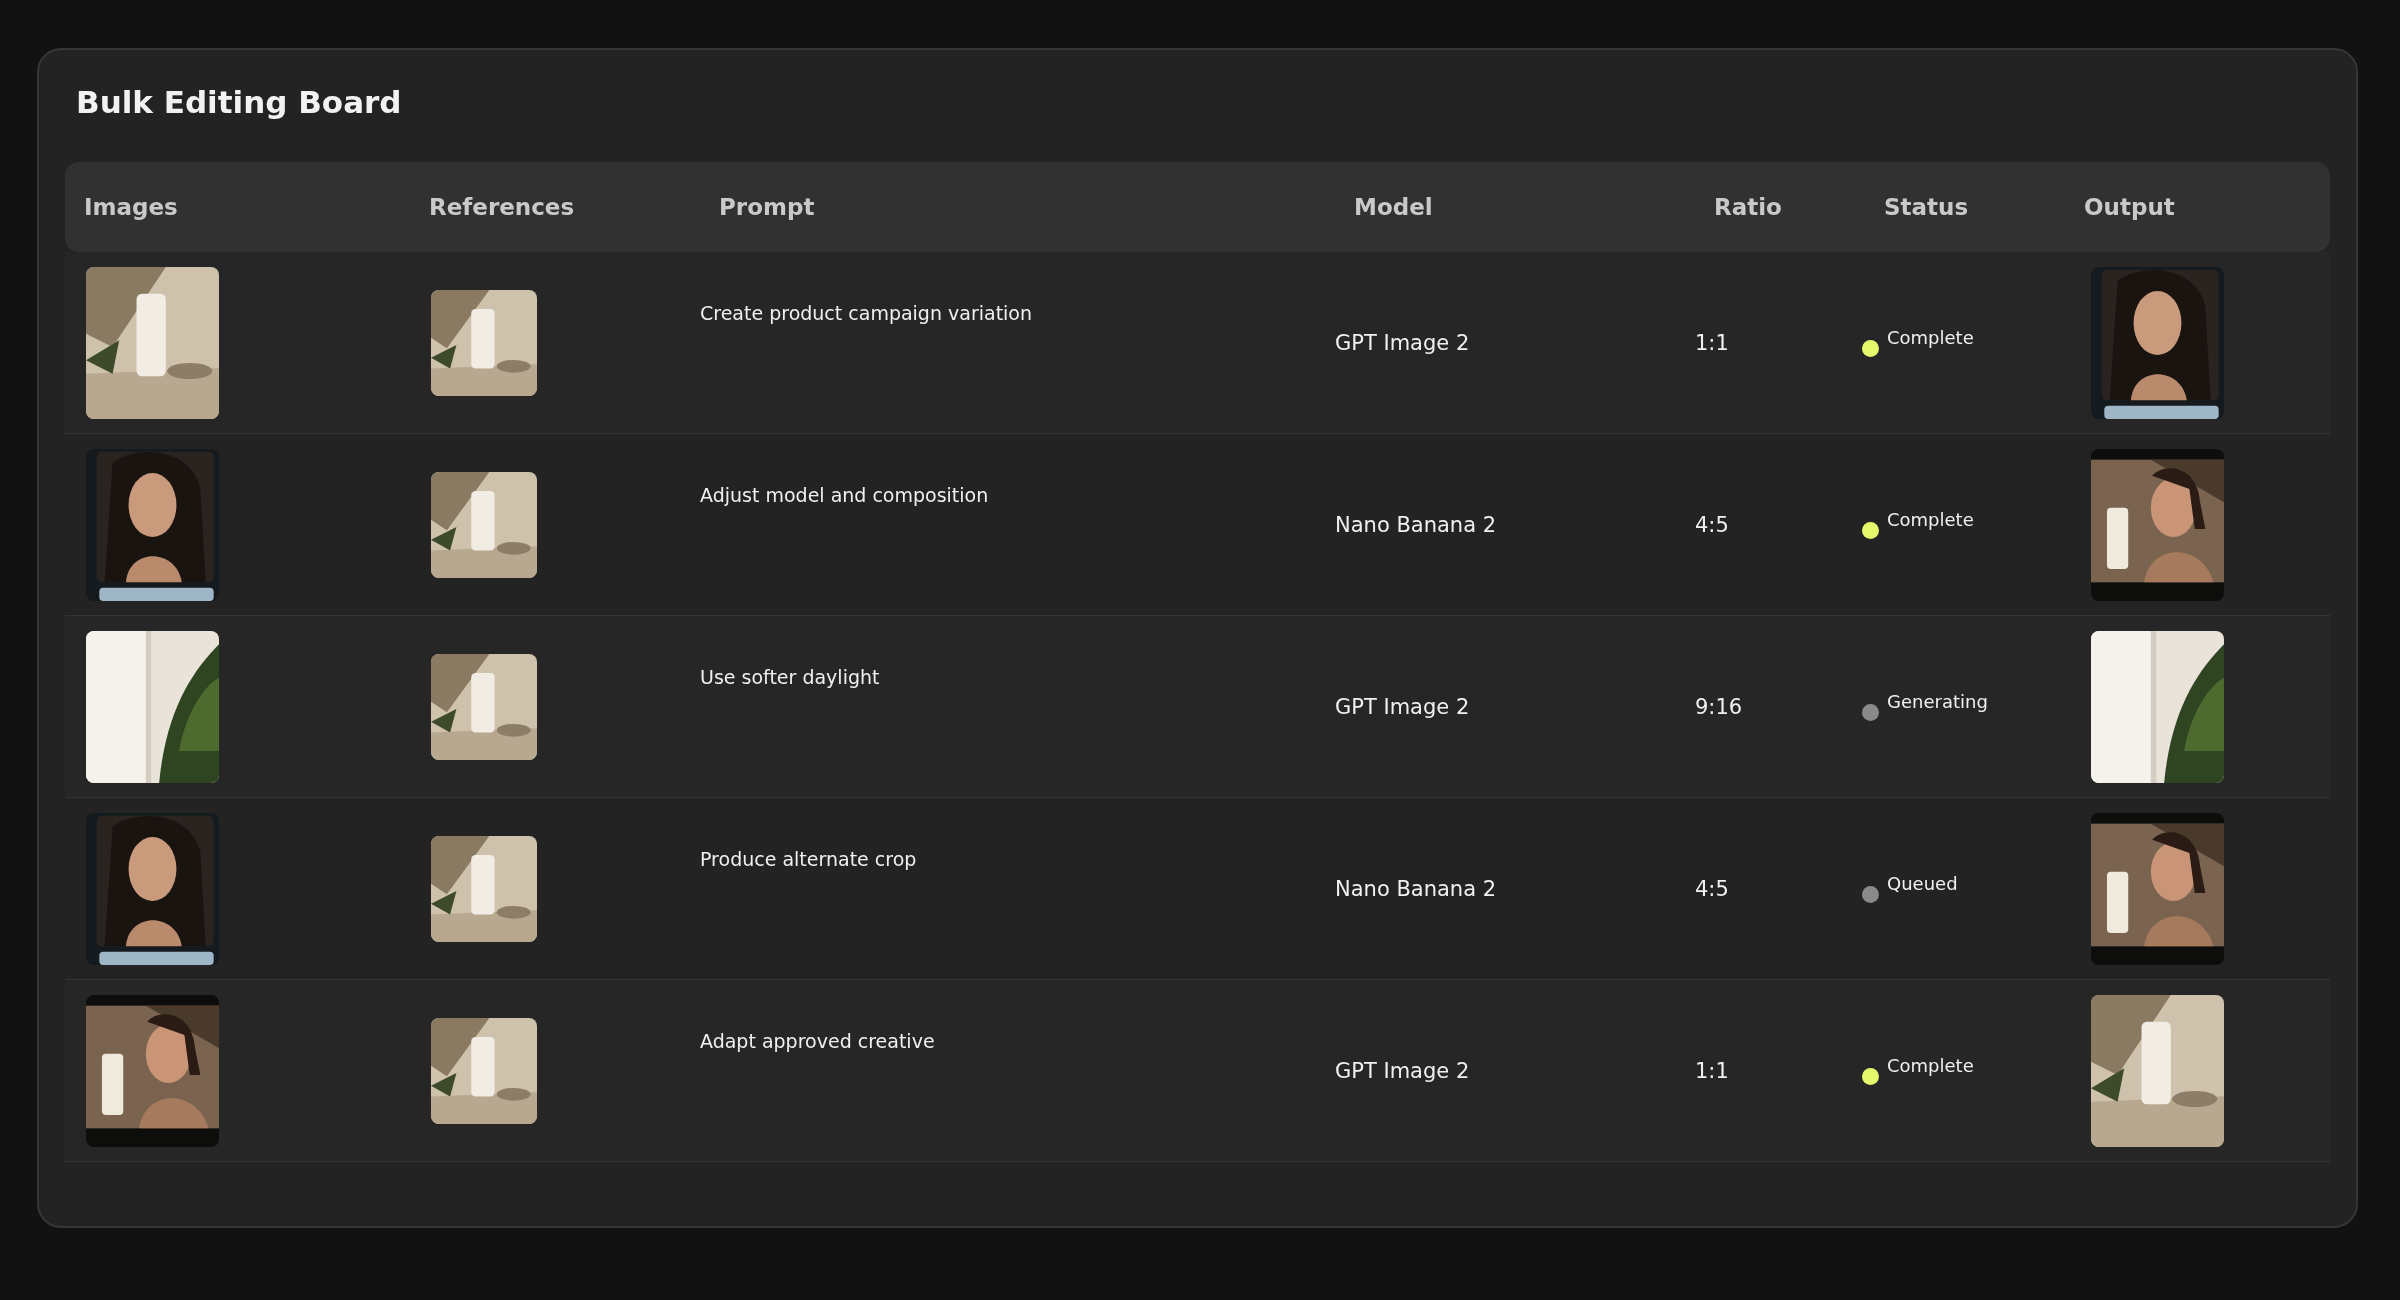  What do you see at coordinates (767, 207) in the screenshot?
I see `column-header: Prompt` at bounding box center [767, 207].